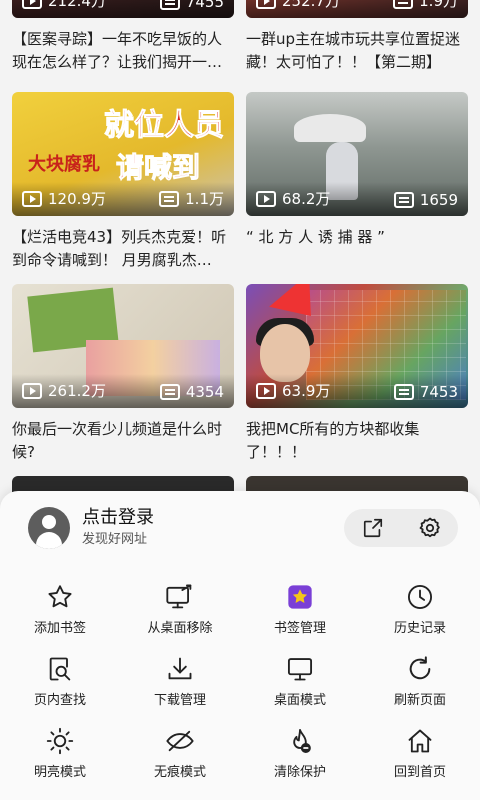 The height and width of the screenshot is (800, 480). What do you see at coordinates (59, 700) in the screenshot?
I see `menu-item-label: 页内查找` at bounding box center [59, 700].